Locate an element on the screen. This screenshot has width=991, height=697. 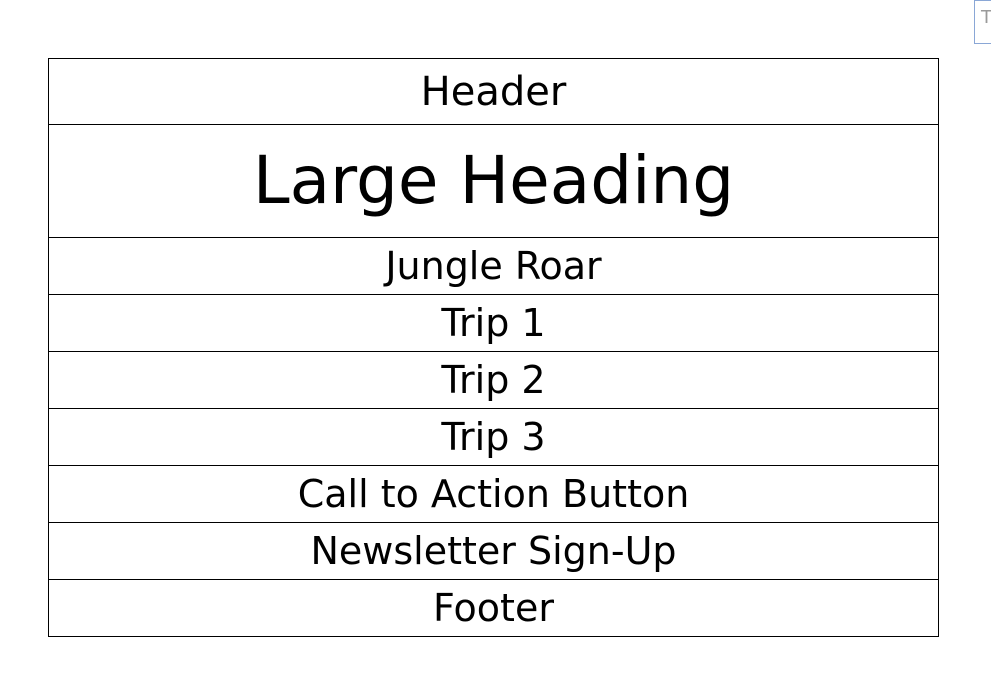
wireframe-row-footer: Footer is located at coordinates (493, 608).